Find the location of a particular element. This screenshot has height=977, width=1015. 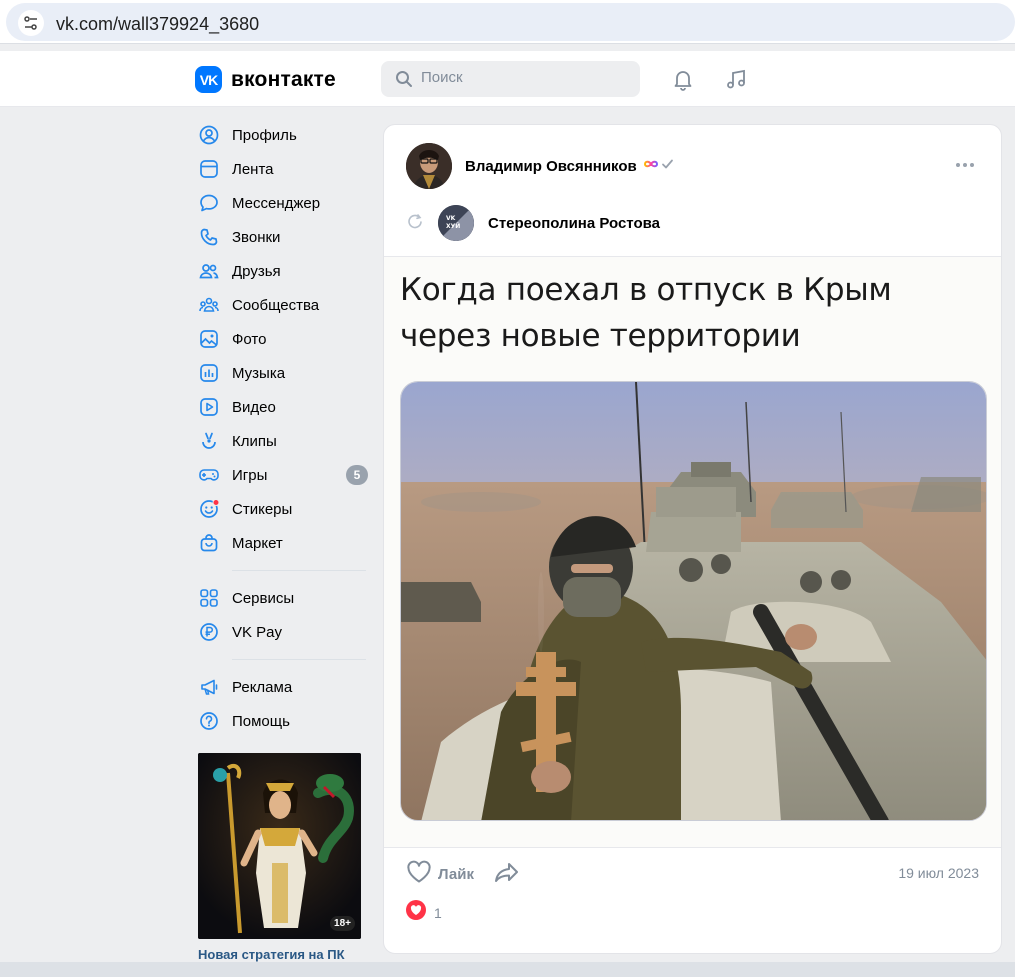

sidebar-item-ads: Реклама is located at coordinates (283, 687).